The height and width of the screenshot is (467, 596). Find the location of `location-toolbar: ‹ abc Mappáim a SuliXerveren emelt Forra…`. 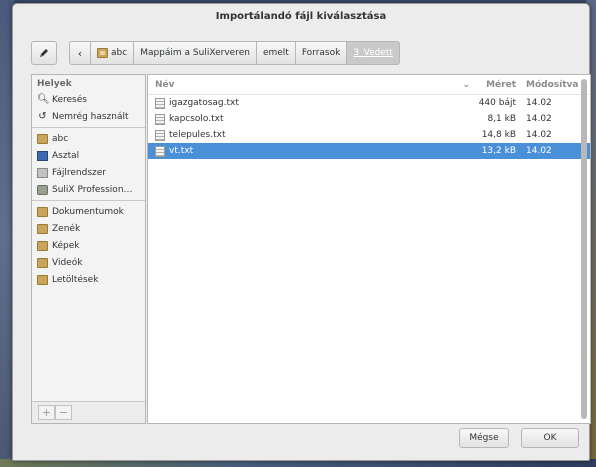

location-toolbar: ‹ abc Mappáim a SuliXerveren emelt Forra… is located at coordinates (303, 53).